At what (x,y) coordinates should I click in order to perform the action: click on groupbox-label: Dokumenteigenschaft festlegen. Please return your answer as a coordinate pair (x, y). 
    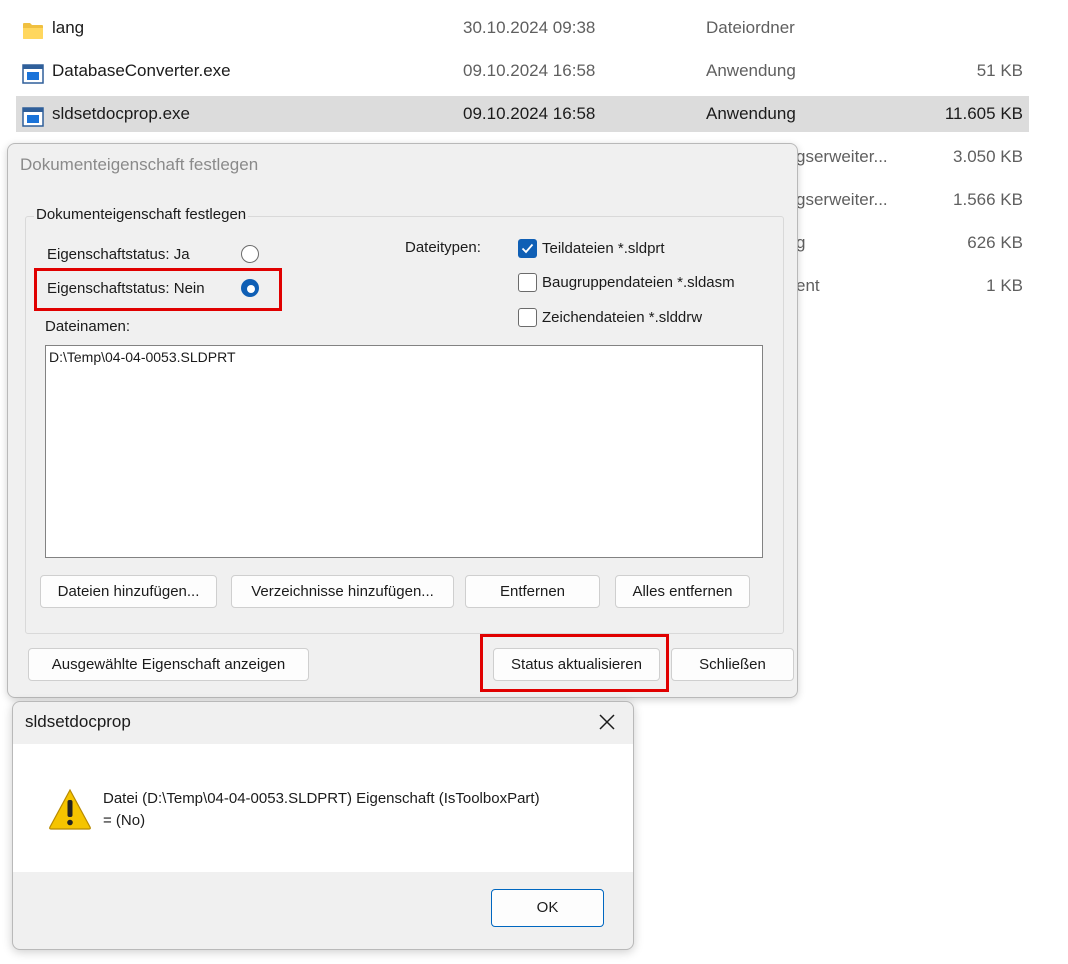
    Looking at the image, I should click on (141, 214).